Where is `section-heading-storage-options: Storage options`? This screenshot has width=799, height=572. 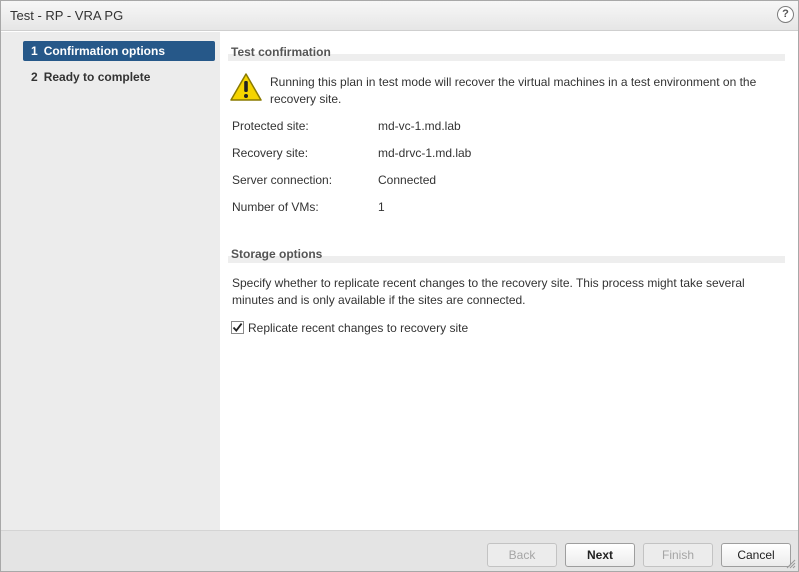
section-heading-storage-options: Storage options is located at coordinates (506, 255).